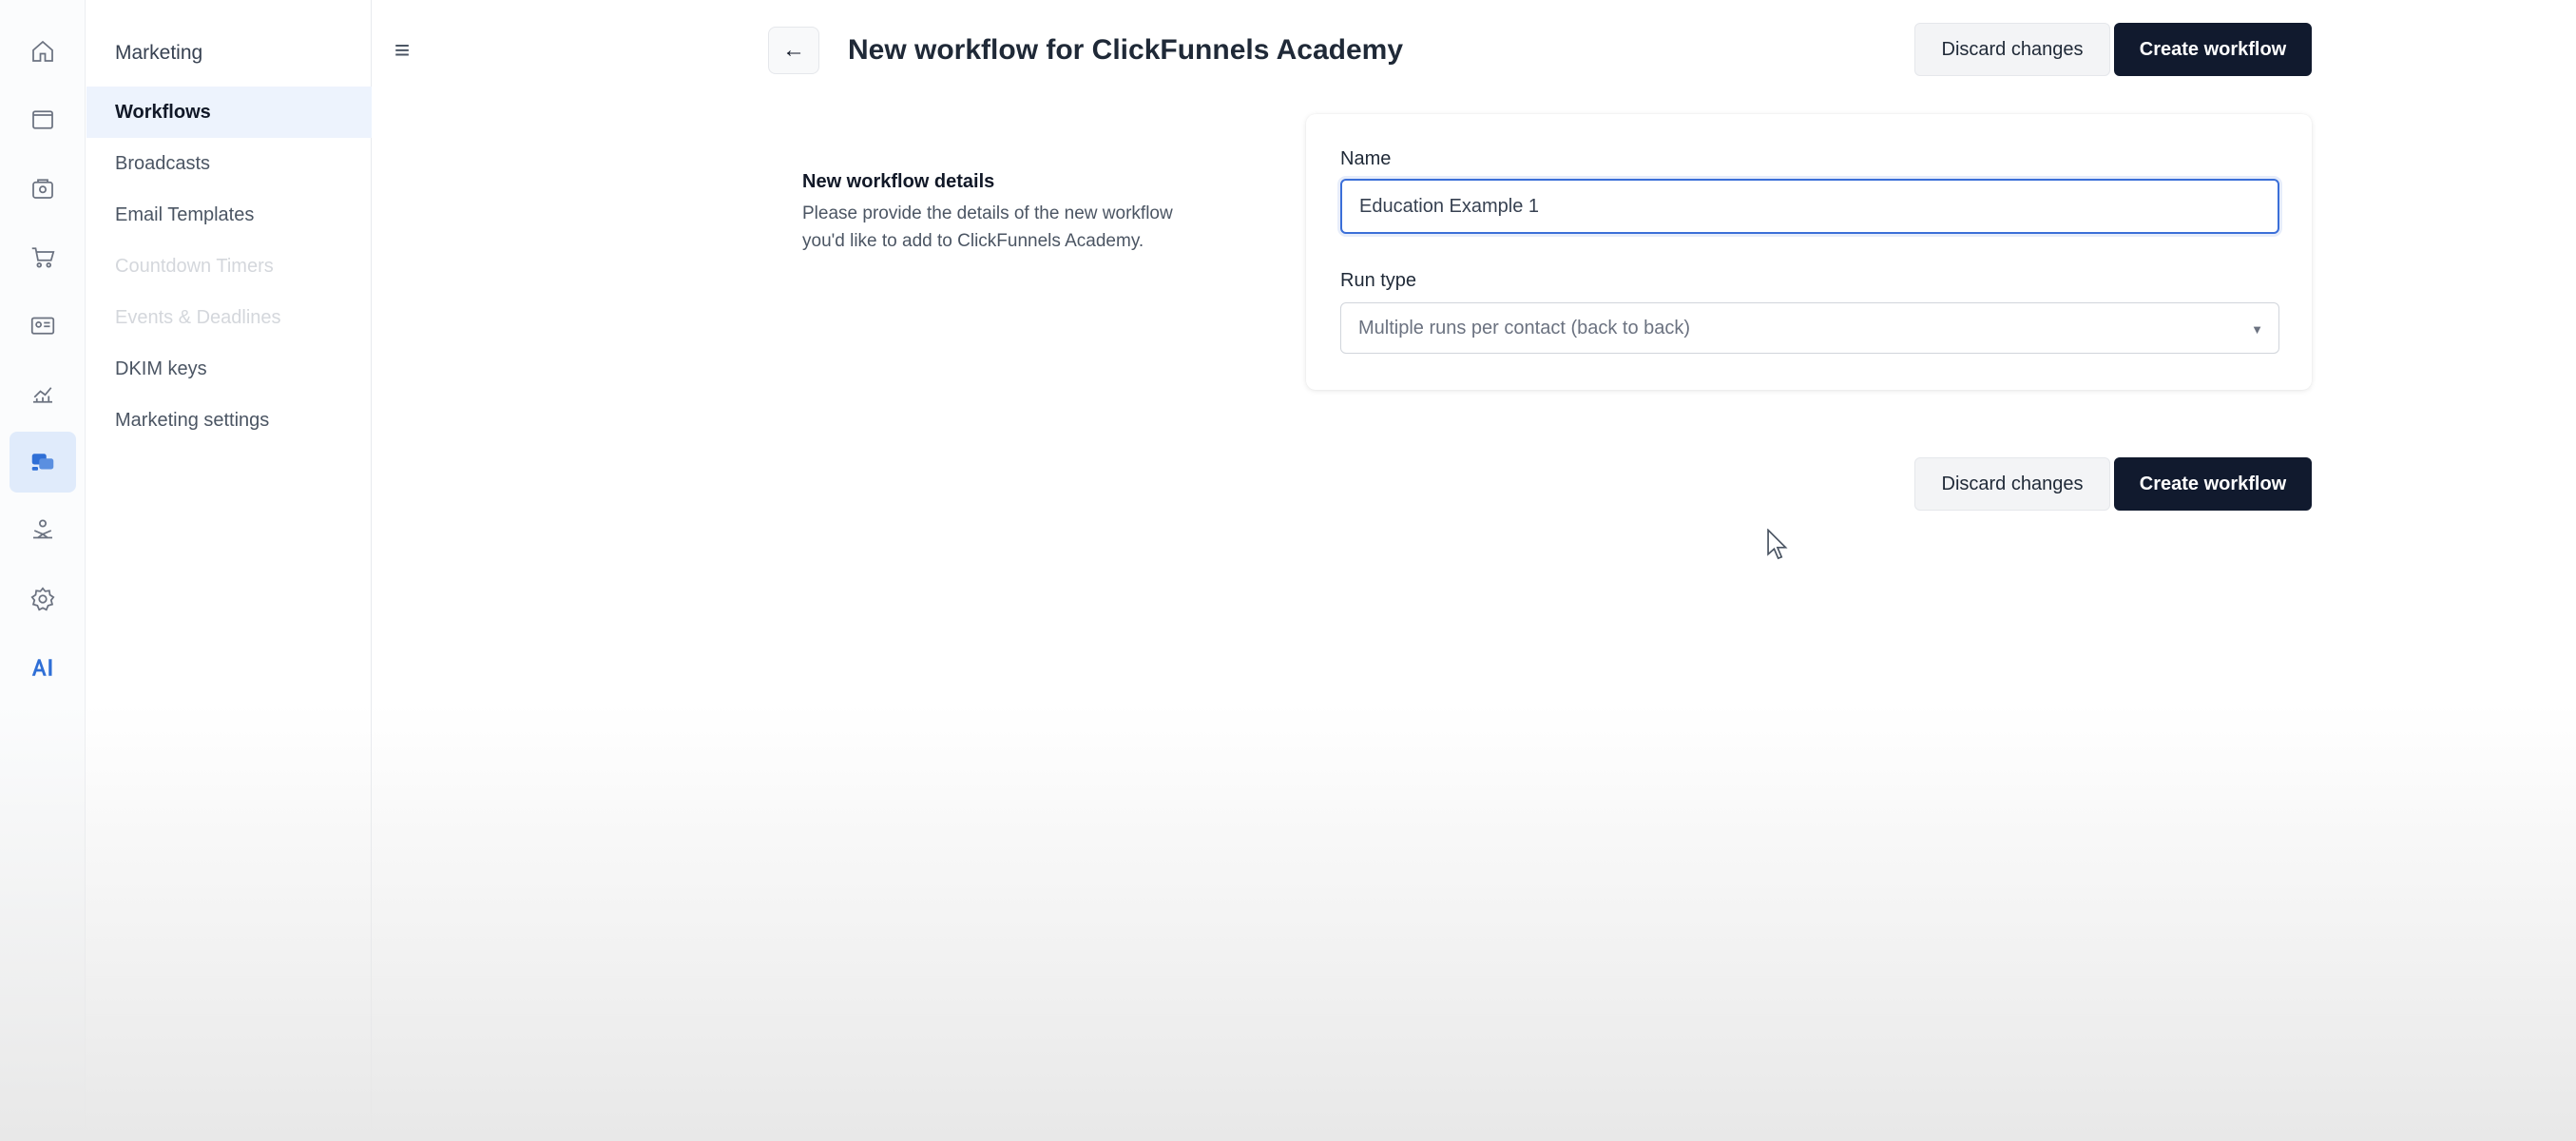  What do you see at coordinates (43, 119) in the screenshot?
I see `window-icon` at bounding box center [43, 119].